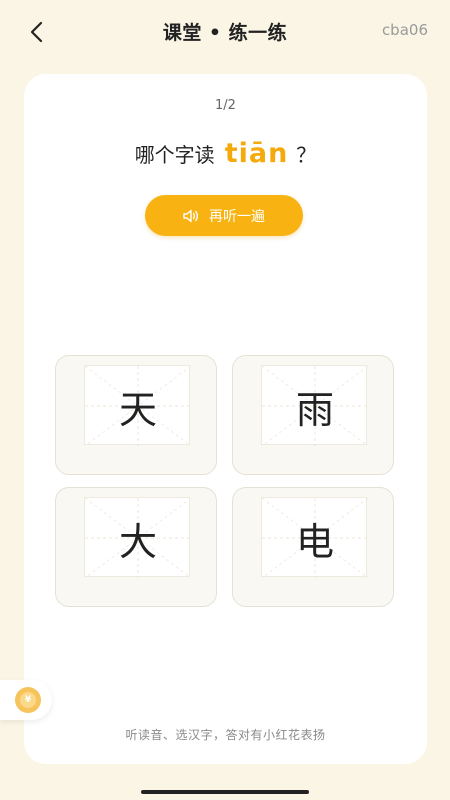 The image size is (450, 800). I want to click on question-progress: 1/2, so click(225, 105).